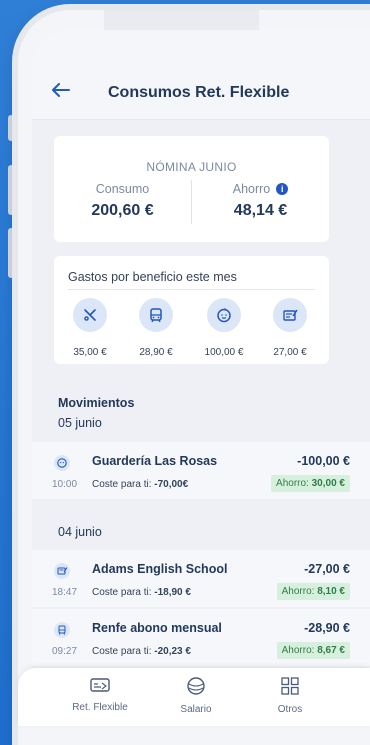 The image size is (370, 745). What do you see at coordinates (201, 75) in the screenshot?
I see `app-header: Consumos Ret. Flexible` at bounding box center [201, 75].